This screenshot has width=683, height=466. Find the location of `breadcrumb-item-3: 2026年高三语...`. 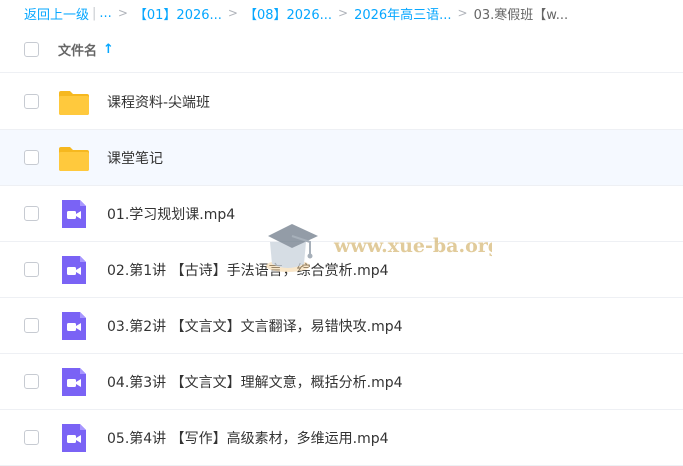

breadcrumb-item-3: 2026年高三语... is located at coordinates (402, 13).